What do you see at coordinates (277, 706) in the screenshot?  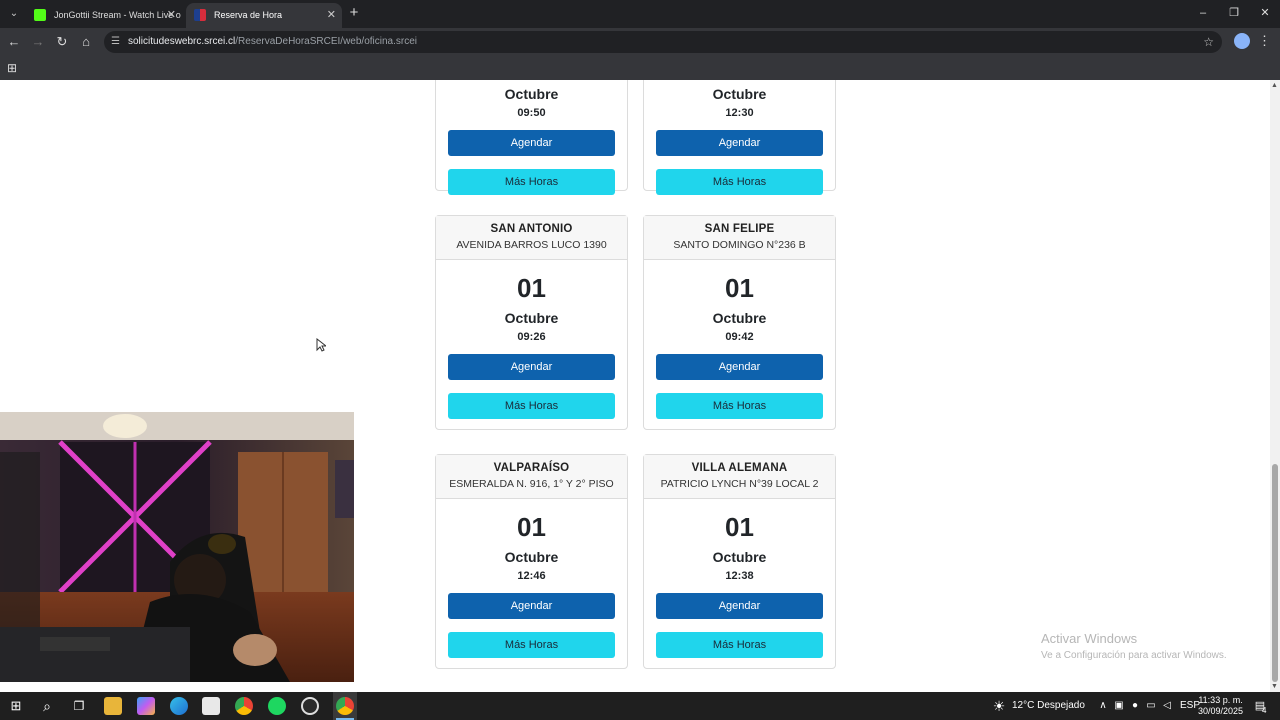 I see `spotify-icon` at bounding box center [277, 706].